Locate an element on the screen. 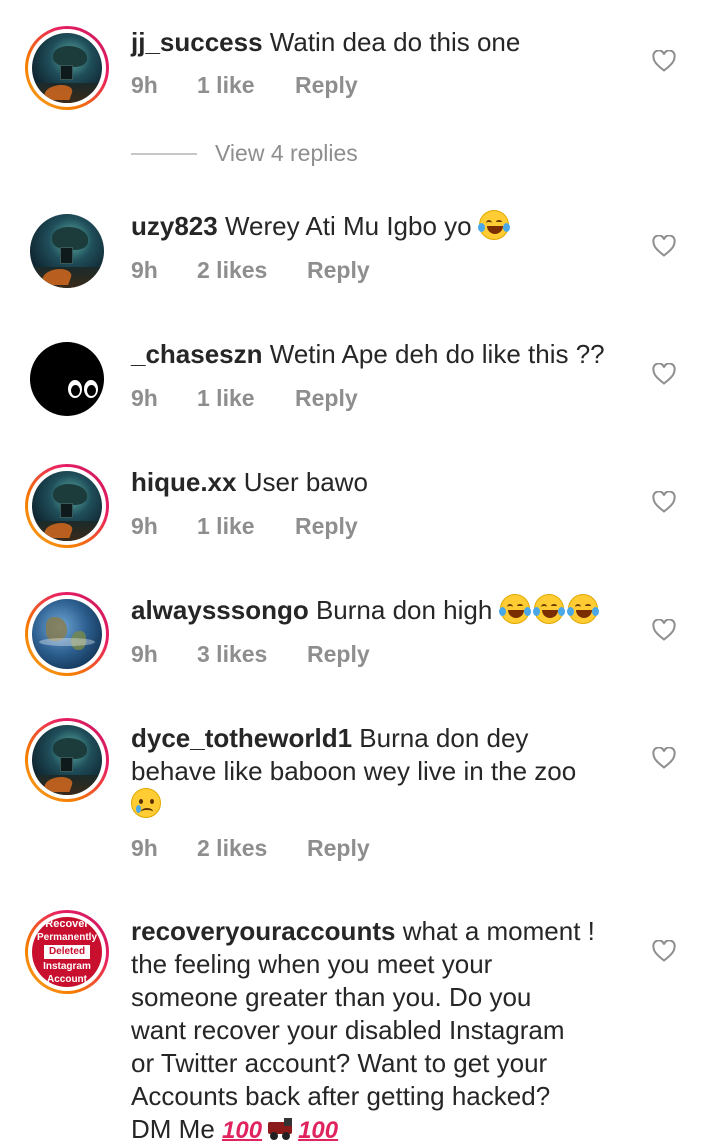 Image resolution: width=720 pixels, height=1146 pixels. locomotive-emoji is located at coordinates (280, 1129).